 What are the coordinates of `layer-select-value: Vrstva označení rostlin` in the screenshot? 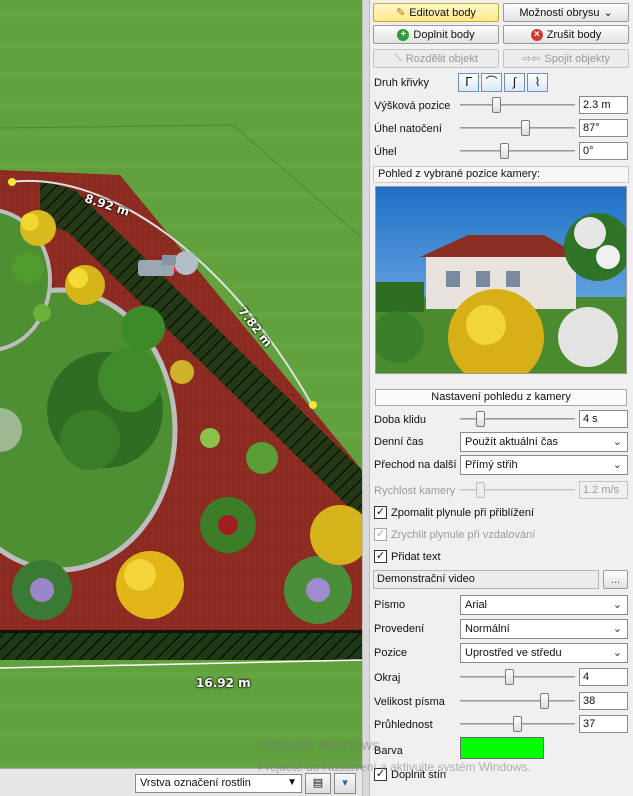 It's located at (195, 783).